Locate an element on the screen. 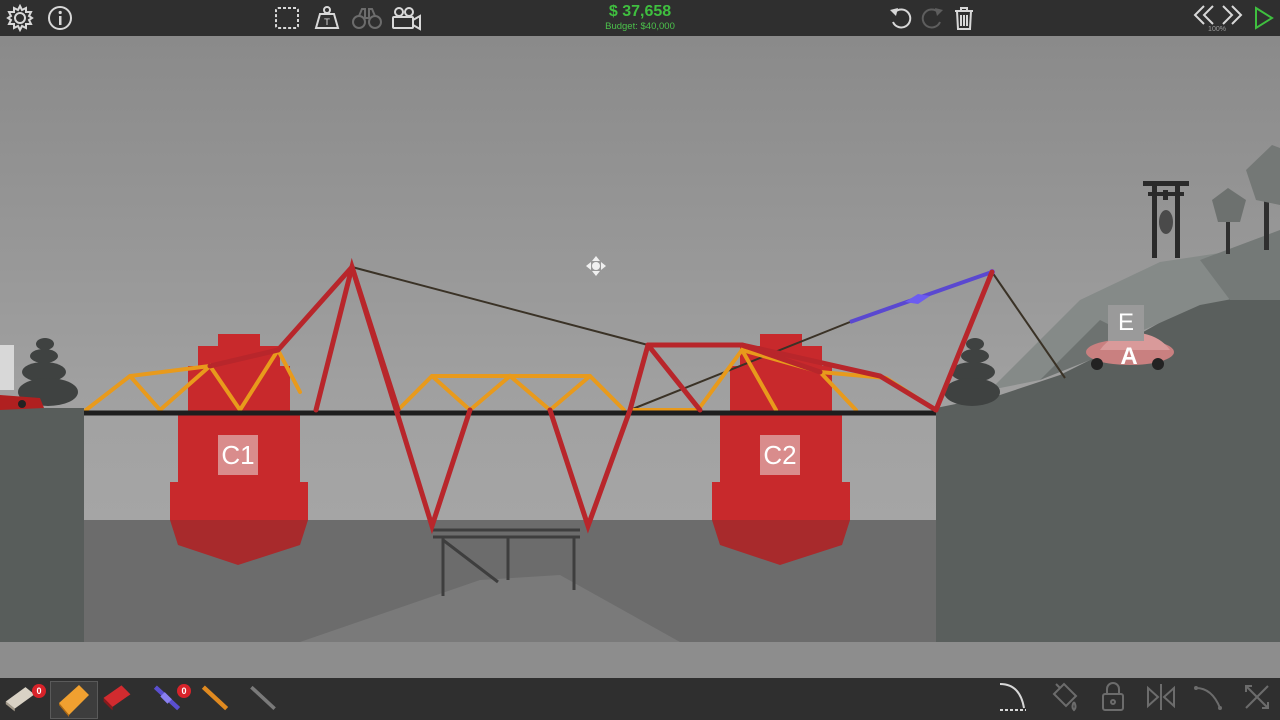 Image resolution: width=1280 pixels, height=720 pixels. sim-speed-label: 100% is located at coordinates (1217, 29).